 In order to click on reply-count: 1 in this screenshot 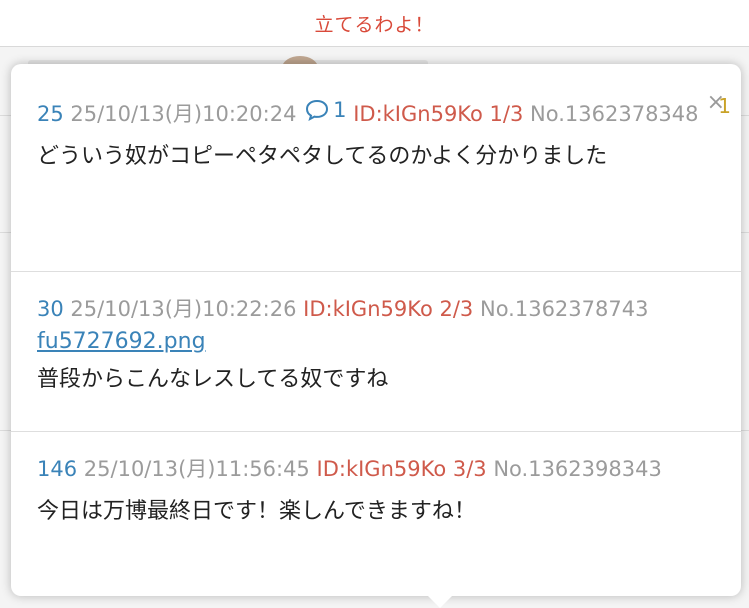, I will do `click(325, 110)`.